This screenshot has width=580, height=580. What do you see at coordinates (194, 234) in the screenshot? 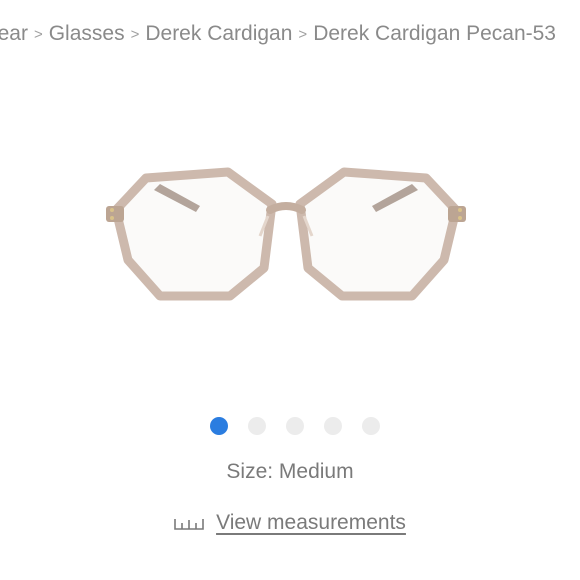
I see `left-lens-frame` at bounding box center [194, 234].